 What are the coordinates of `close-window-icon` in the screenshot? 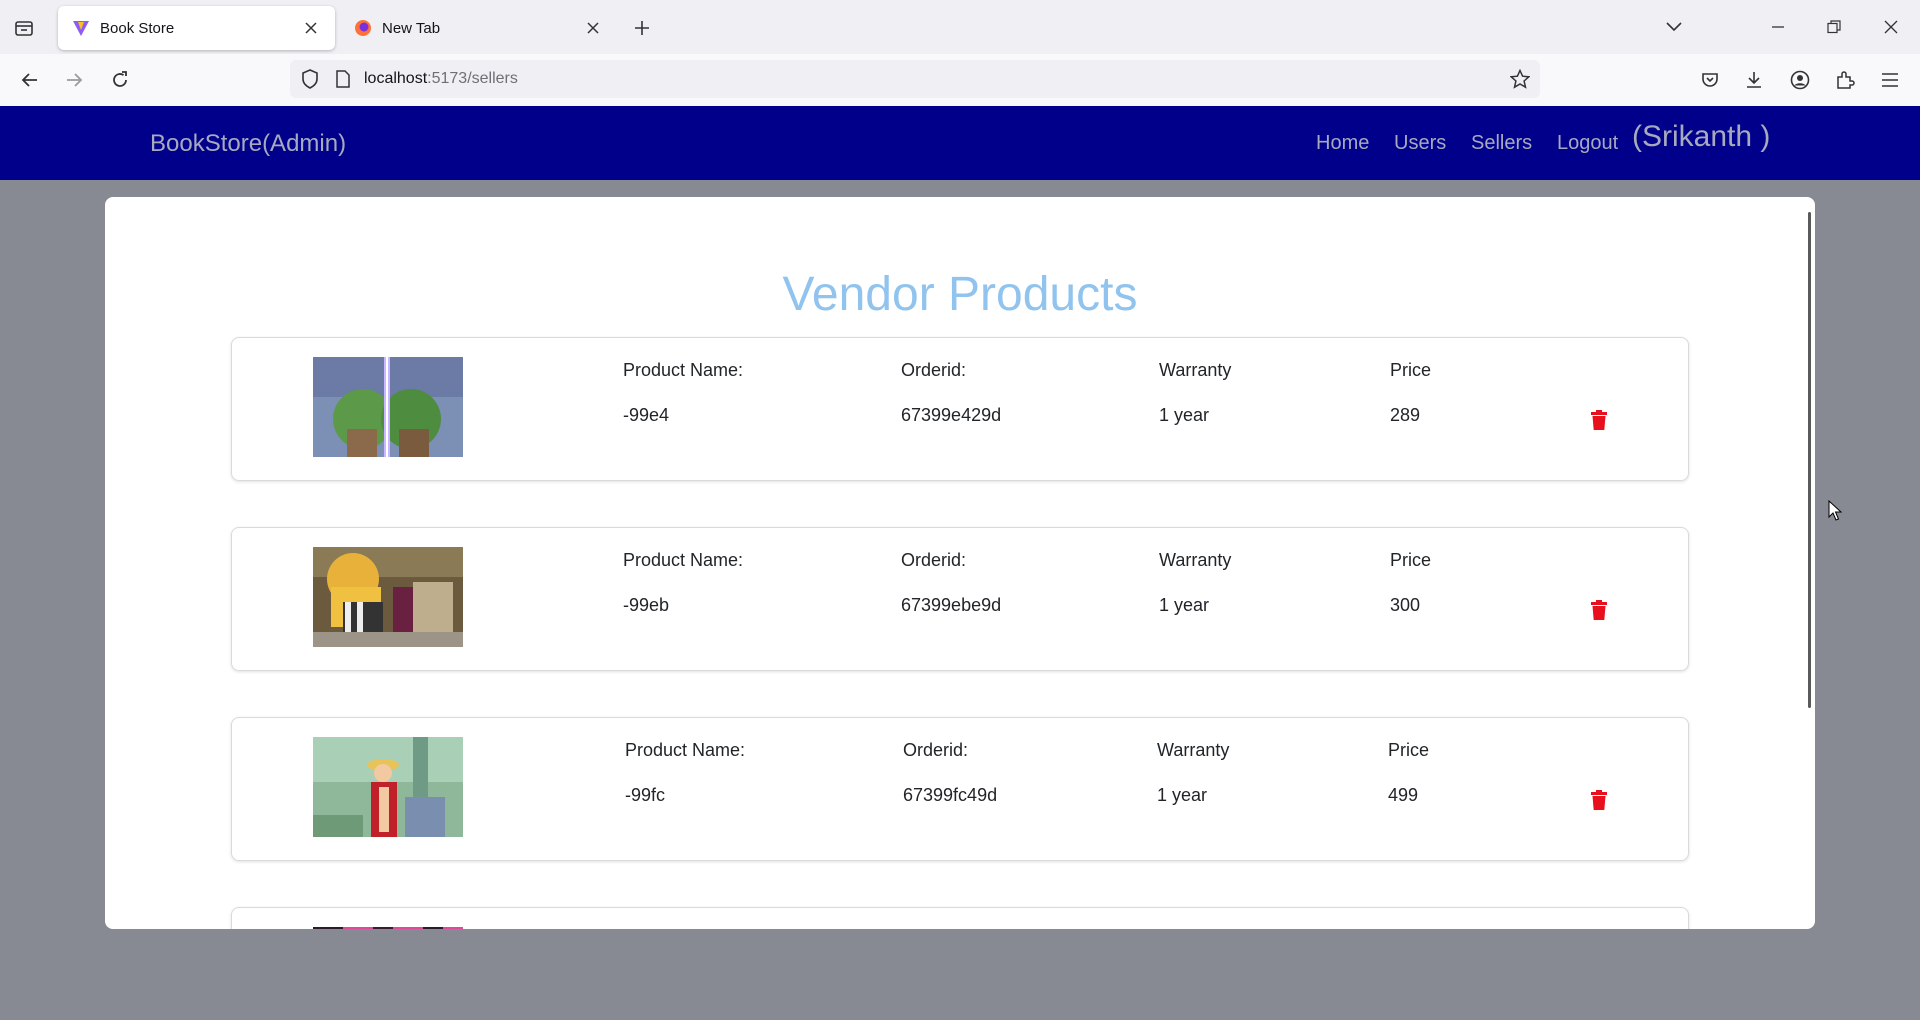 It's located at (1891, 27).